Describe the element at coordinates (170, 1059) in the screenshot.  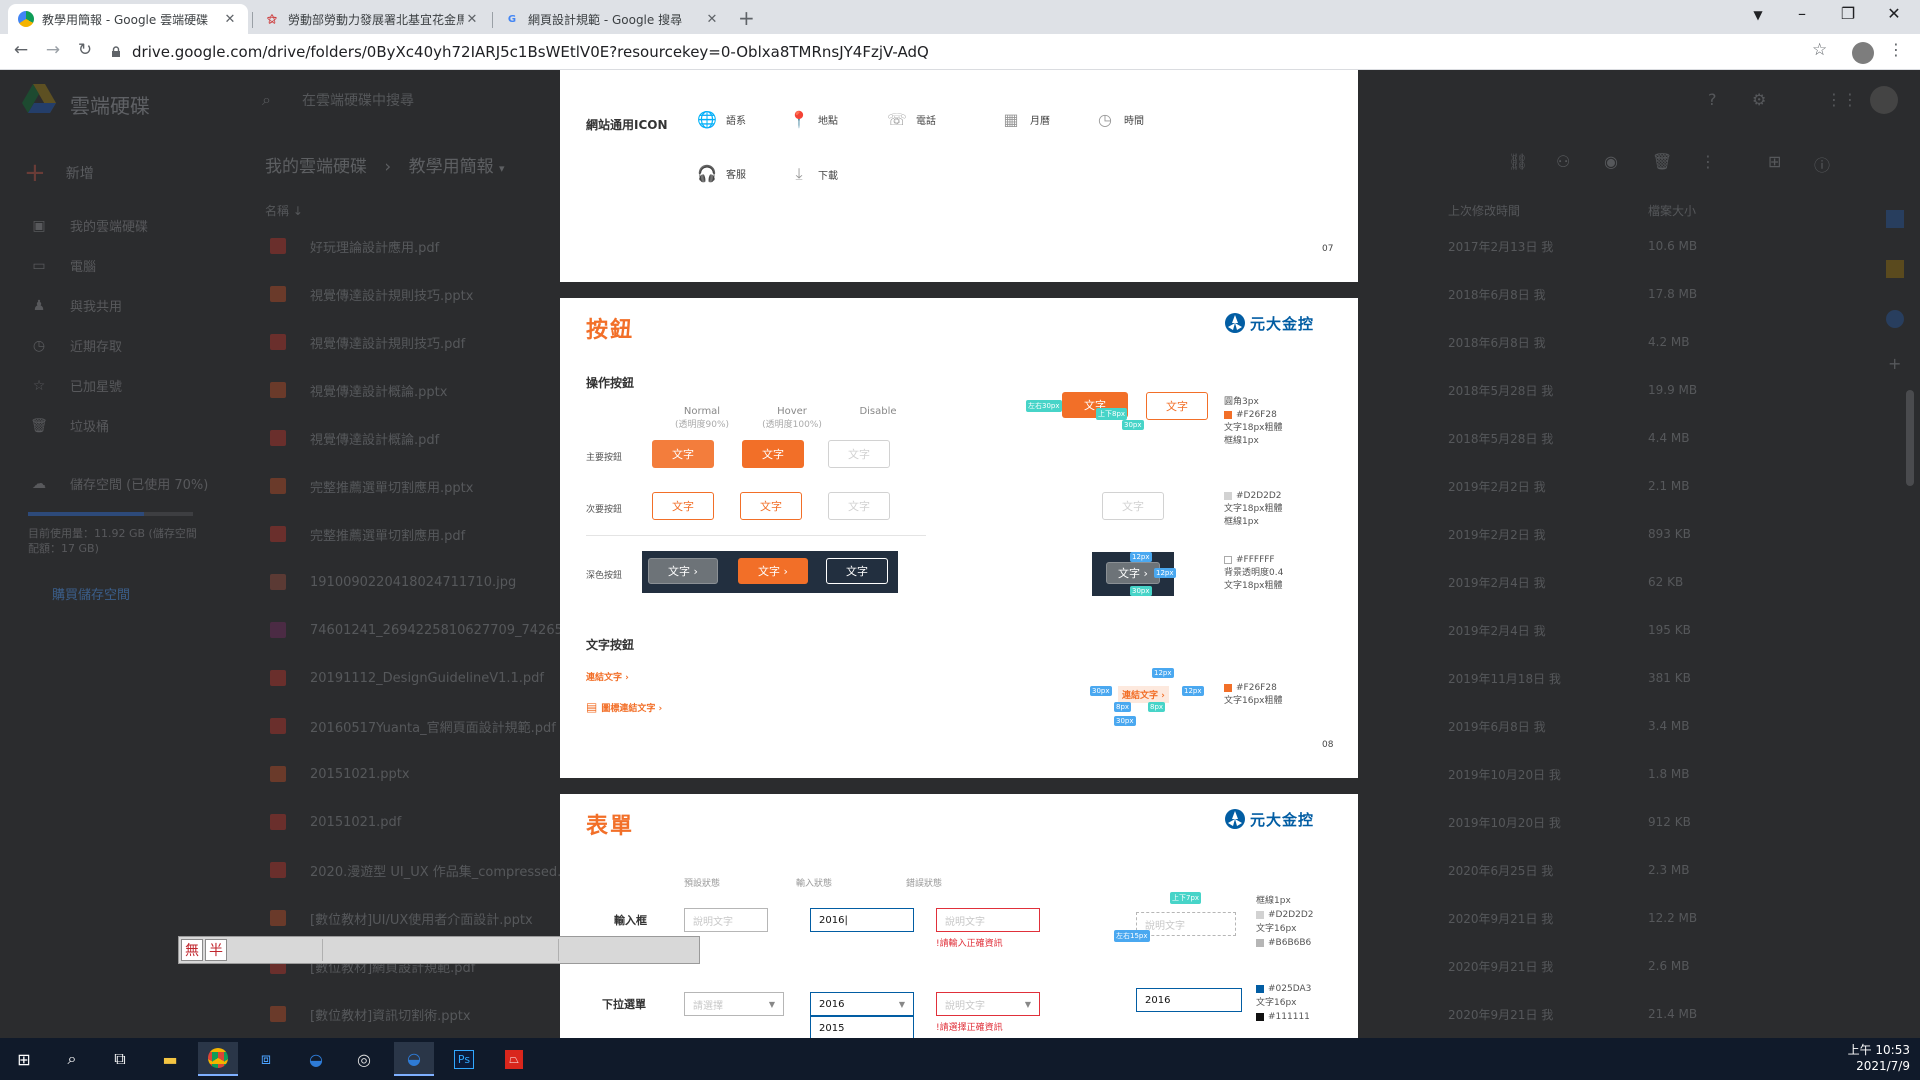
I see `file-explorer-icon: ▬` at that location.